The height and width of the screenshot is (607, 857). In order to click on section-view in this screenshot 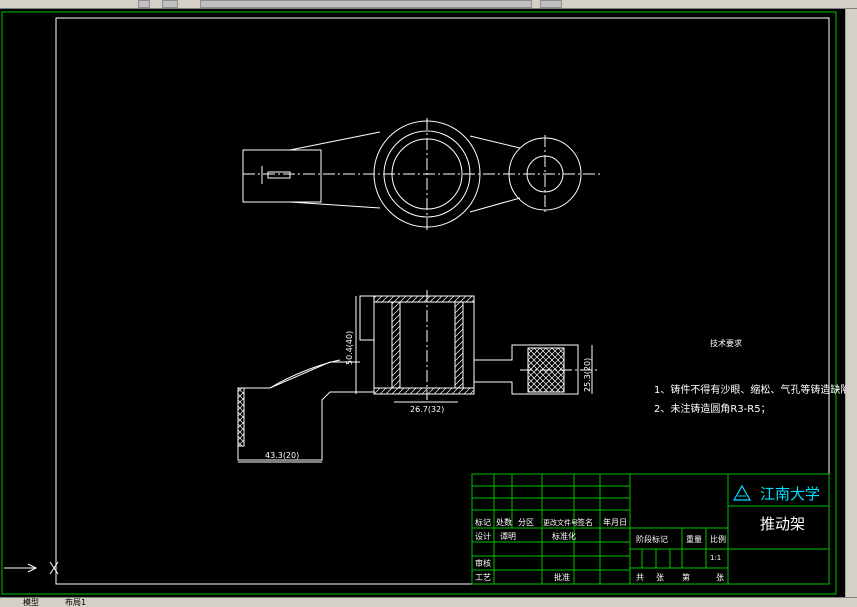, I will do `click(418, 376)`.